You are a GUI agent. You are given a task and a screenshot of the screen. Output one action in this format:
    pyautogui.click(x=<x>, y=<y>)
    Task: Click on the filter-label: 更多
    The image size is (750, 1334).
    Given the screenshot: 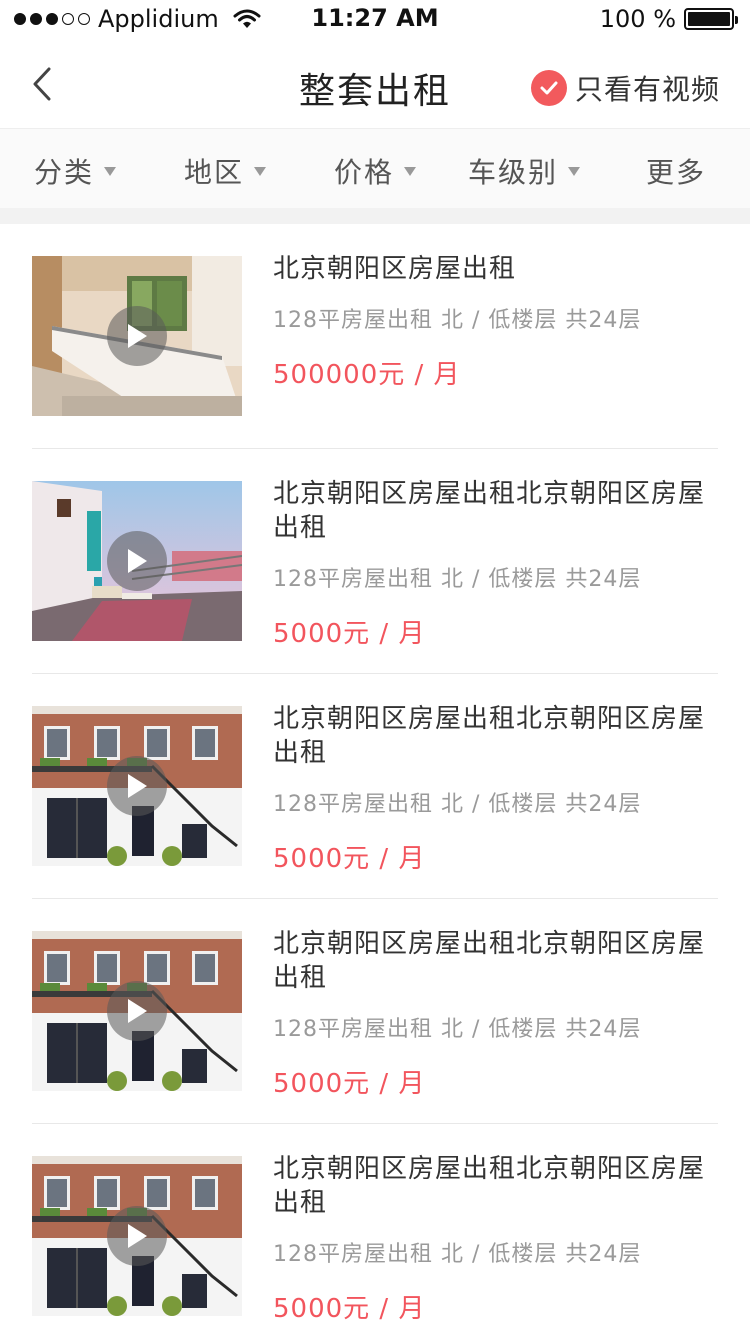 What is the action you would take?
    pyautogui.click(x=676, y=172)
    